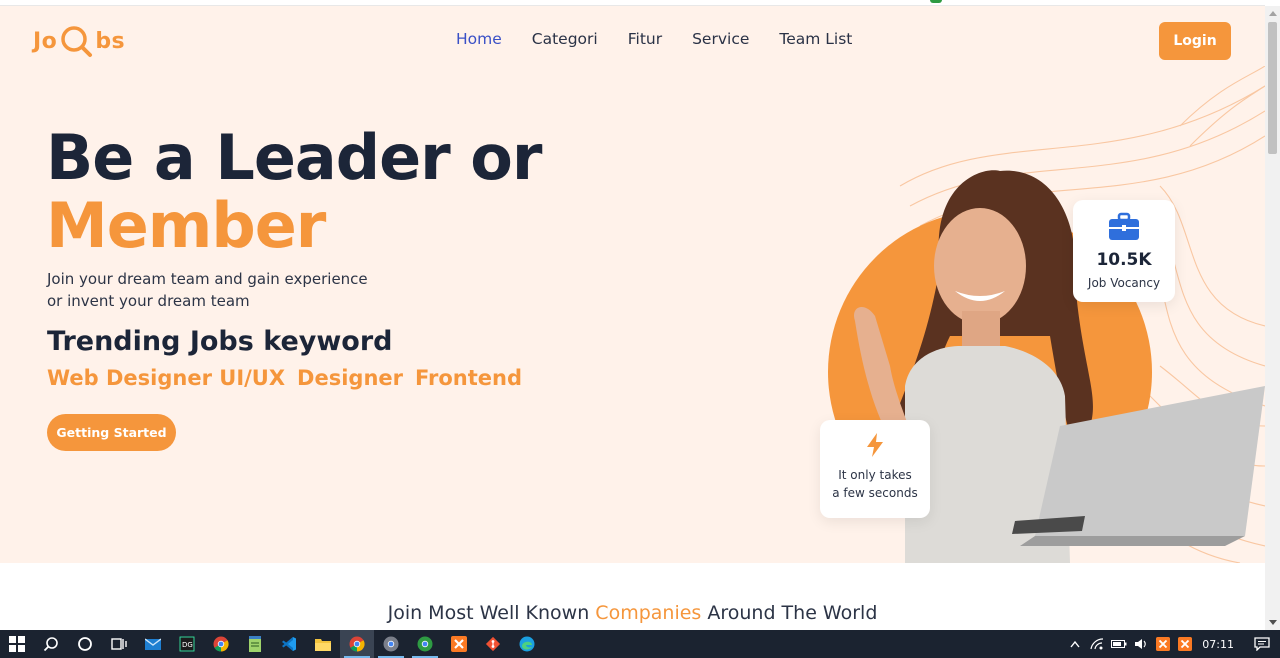  Describe the element at coordinates (255, 644) in the screenshot. I see `notepad-icon` at that location.